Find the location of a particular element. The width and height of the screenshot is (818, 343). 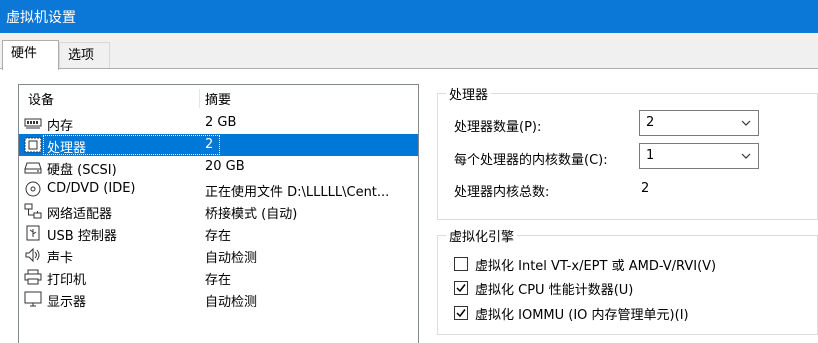

device-row-processor: 处理器 2 is located at coordinates (218, 145).